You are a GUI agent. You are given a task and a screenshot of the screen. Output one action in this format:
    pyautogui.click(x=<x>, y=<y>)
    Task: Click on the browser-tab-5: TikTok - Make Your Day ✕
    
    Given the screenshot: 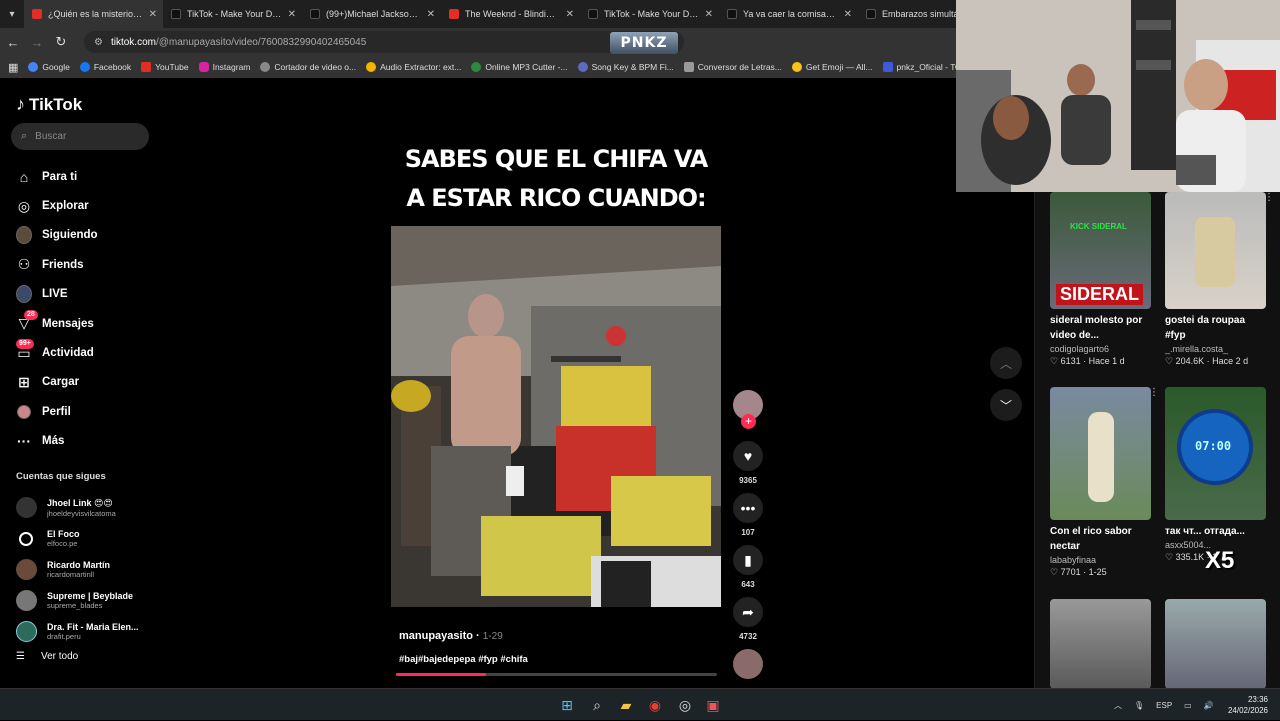 What is the action you would take?
    pyautogui.click(x=649, y=14)
    